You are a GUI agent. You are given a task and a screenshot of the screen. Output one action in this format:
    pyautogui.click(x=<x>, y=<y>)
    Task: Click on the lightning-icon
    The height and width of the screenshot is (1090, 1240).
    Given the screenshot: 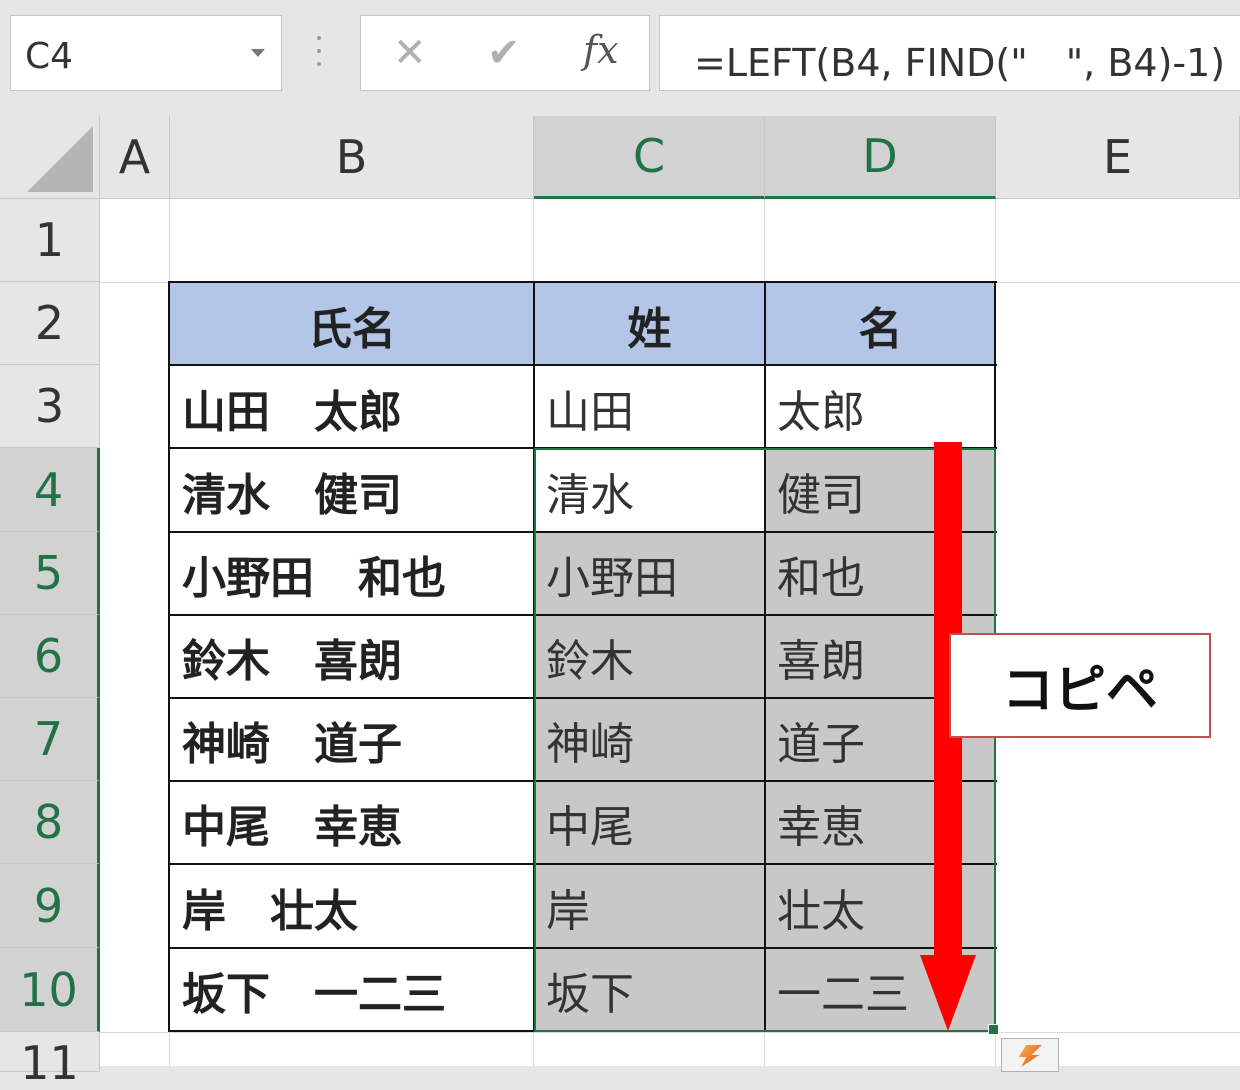 What is the action you would take?
    pyautogui.click(x=1030, y=1056)
    